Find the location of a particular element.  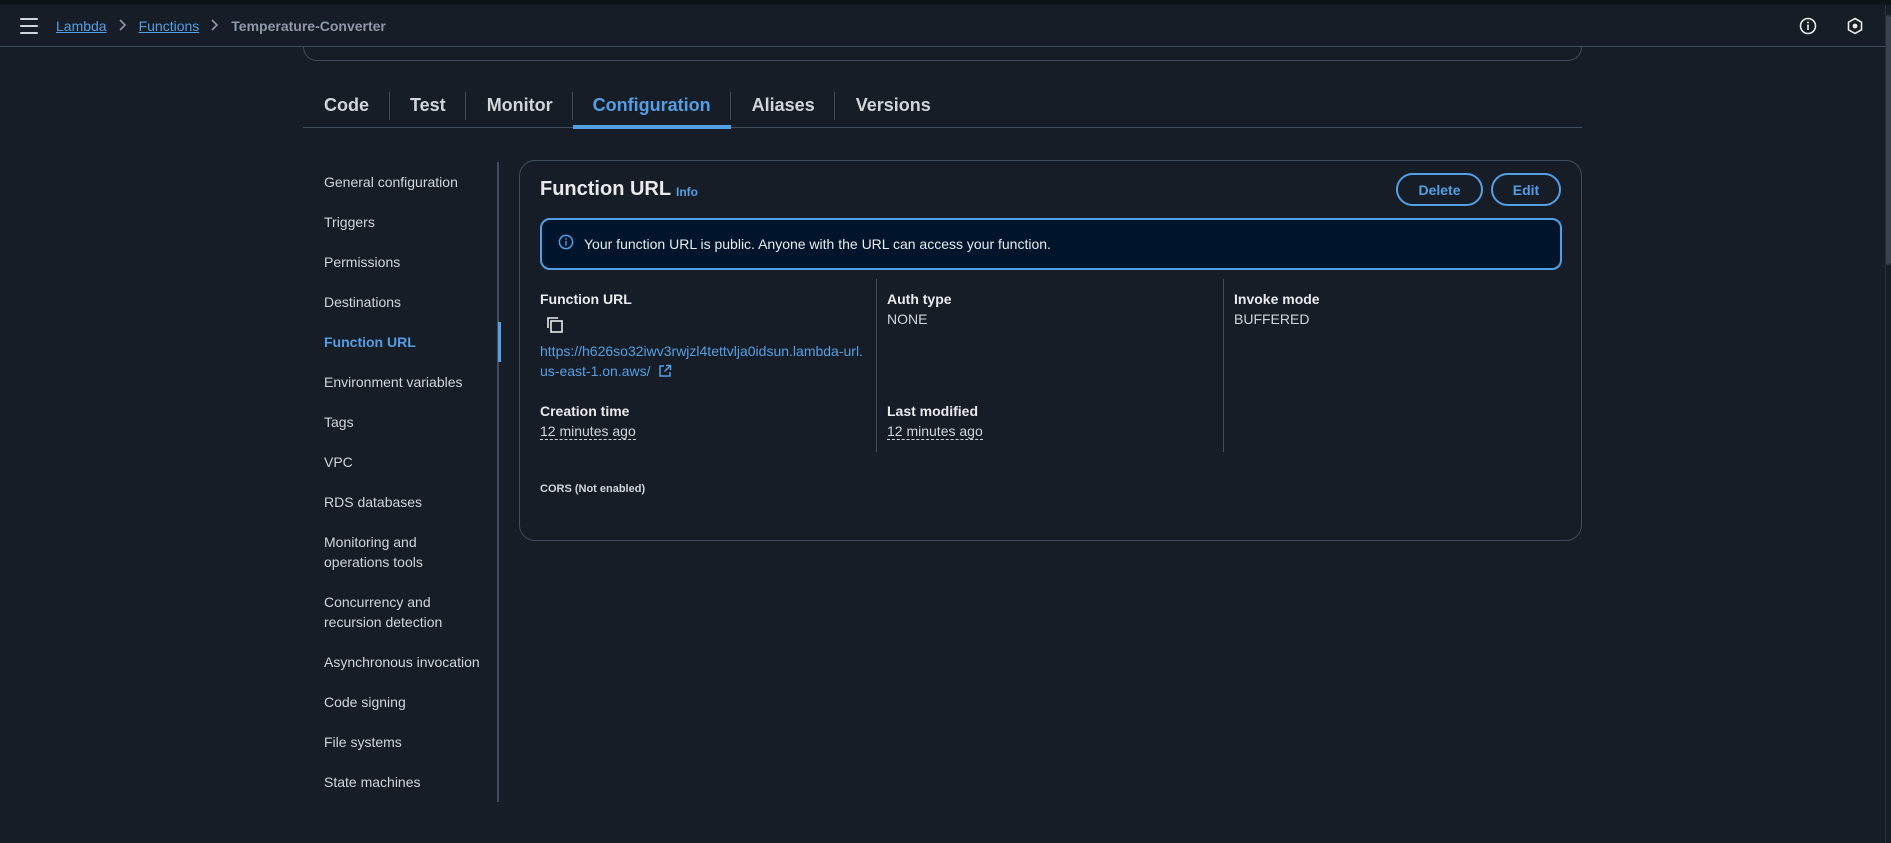

invoke-mode-value: BUFFERED is located at coordinates (1272, 319).